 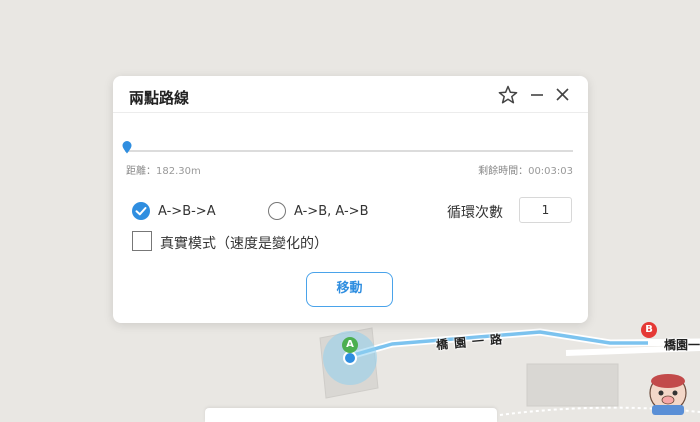 I want to click on move-button: 移動, so click(x=349, y=289).